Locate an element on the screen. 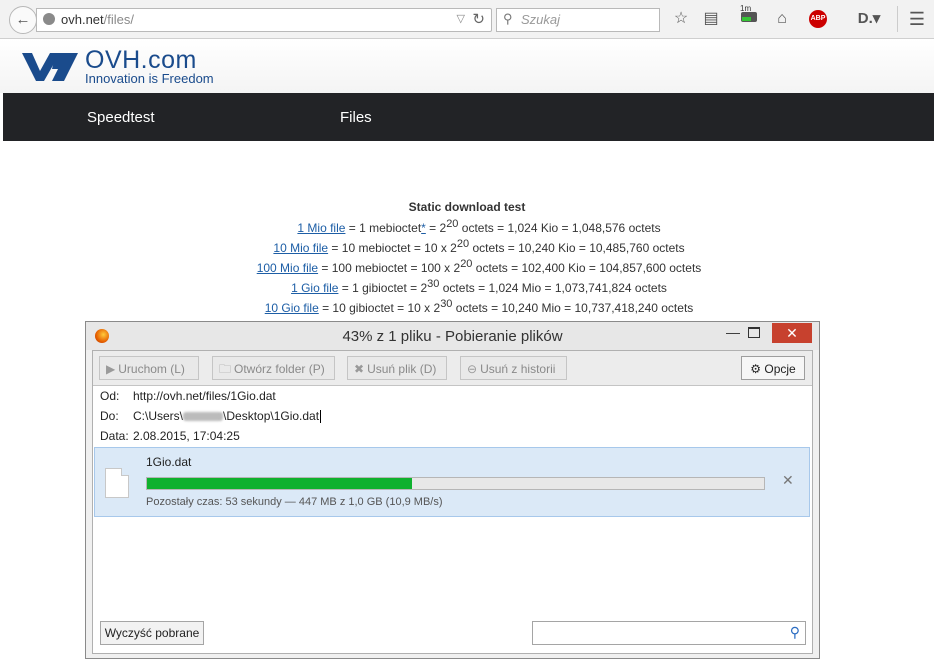 This screenshot has width=934, height=667. open-folder-label: Otwórz folder (P) is located at coordinates (279, 369).